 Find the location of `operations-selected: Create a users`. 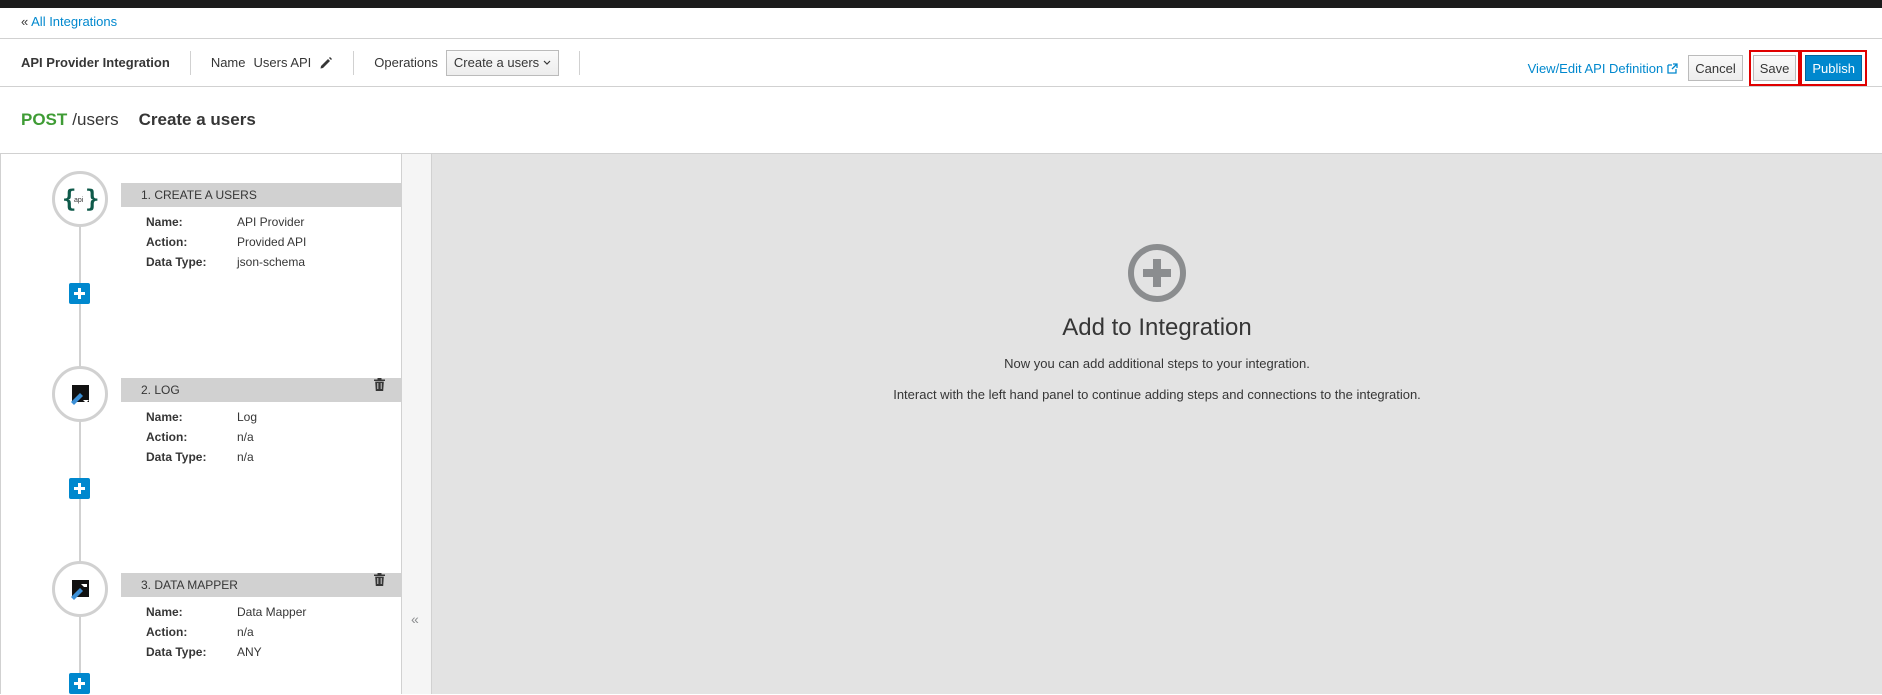

operations-selected: Create a users is located at coordinates (496, 62).